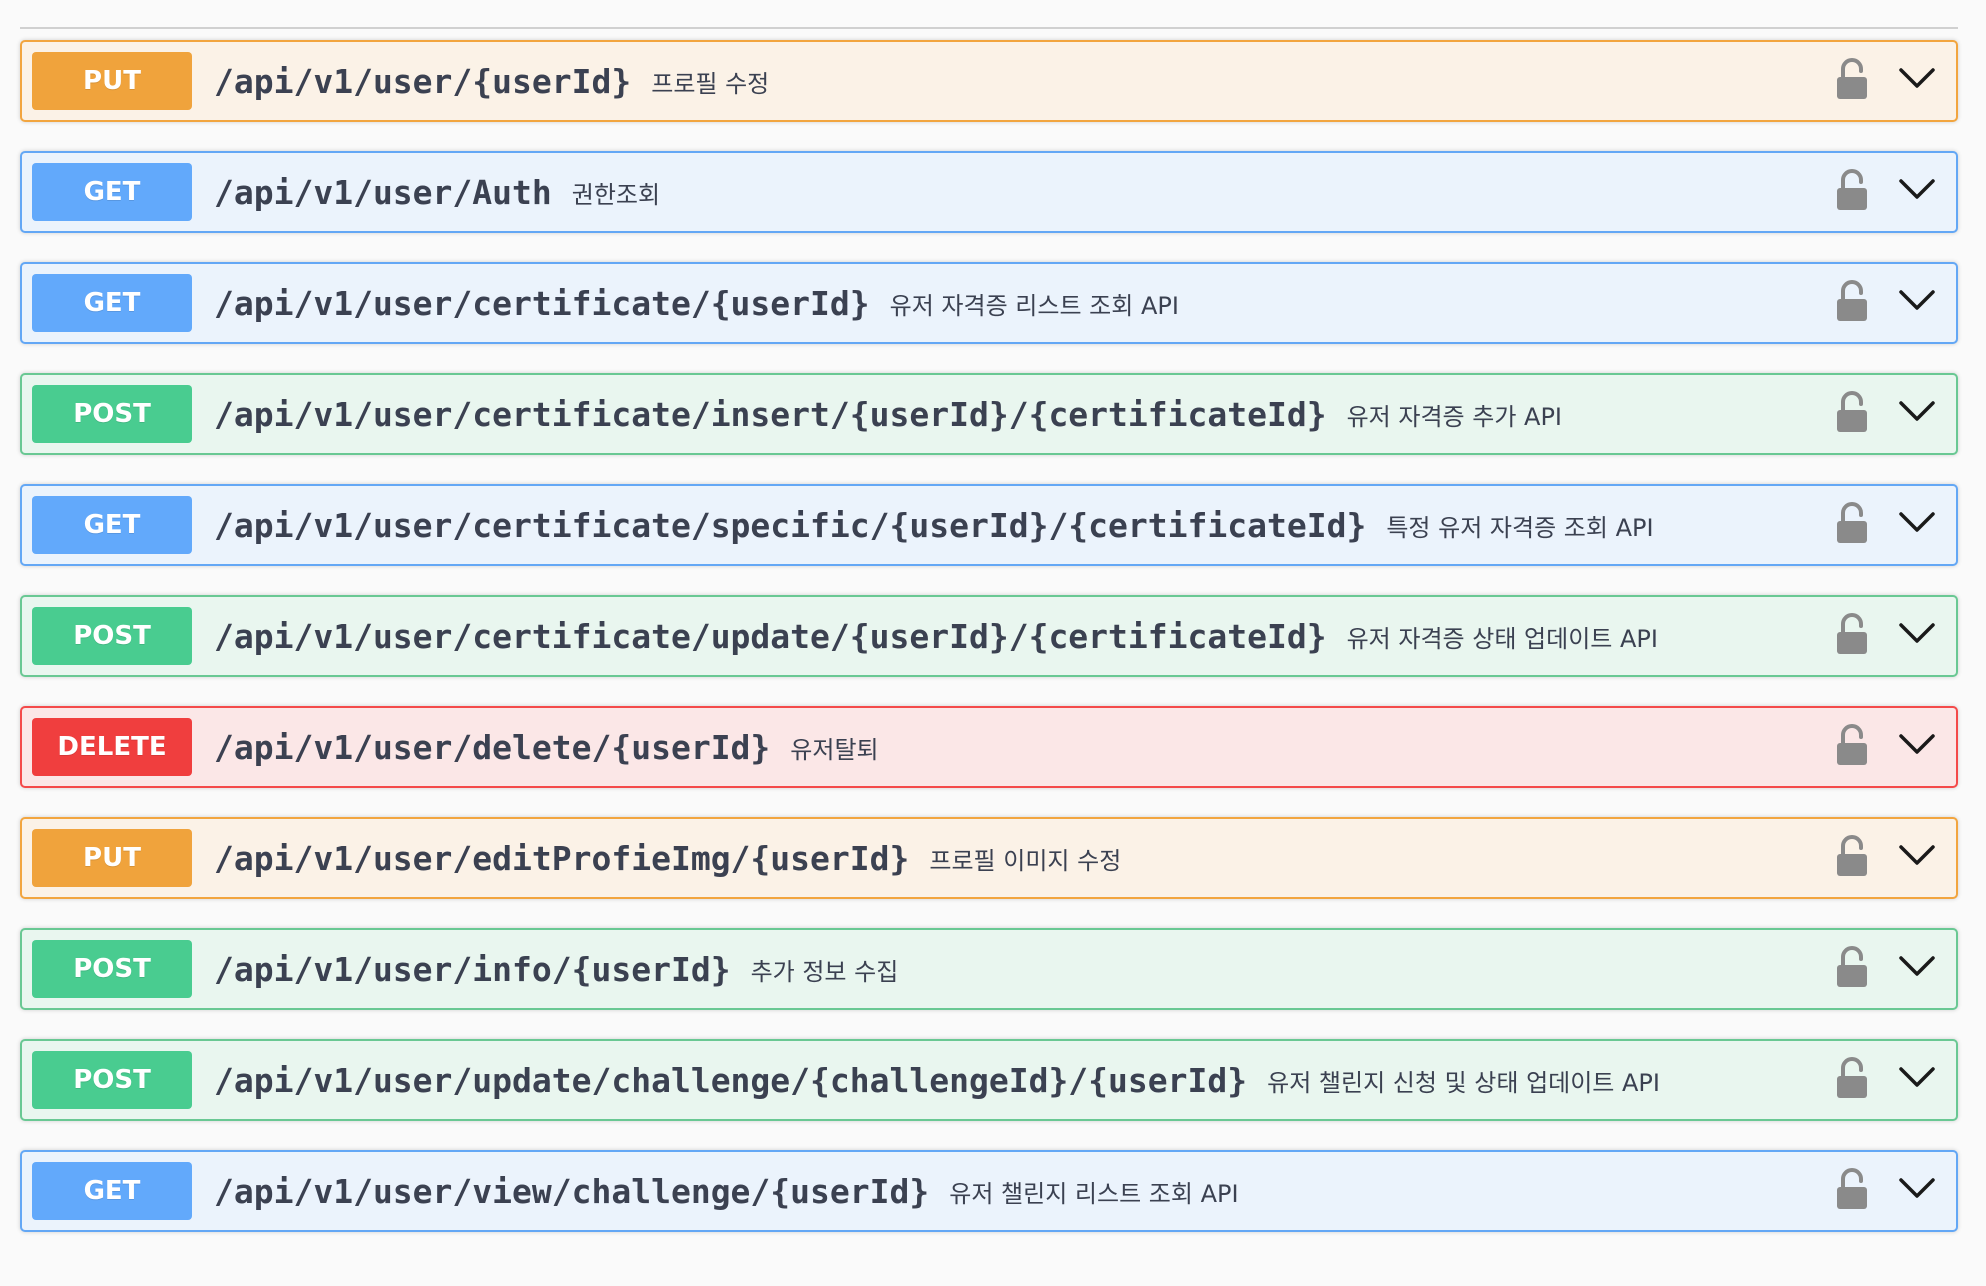 This screenshot has width=1986, height=1286. Describe the element at coordinates (824, 971) in the screenshot. I see `endpoint-summary: 추가 정보 수집` at that location.